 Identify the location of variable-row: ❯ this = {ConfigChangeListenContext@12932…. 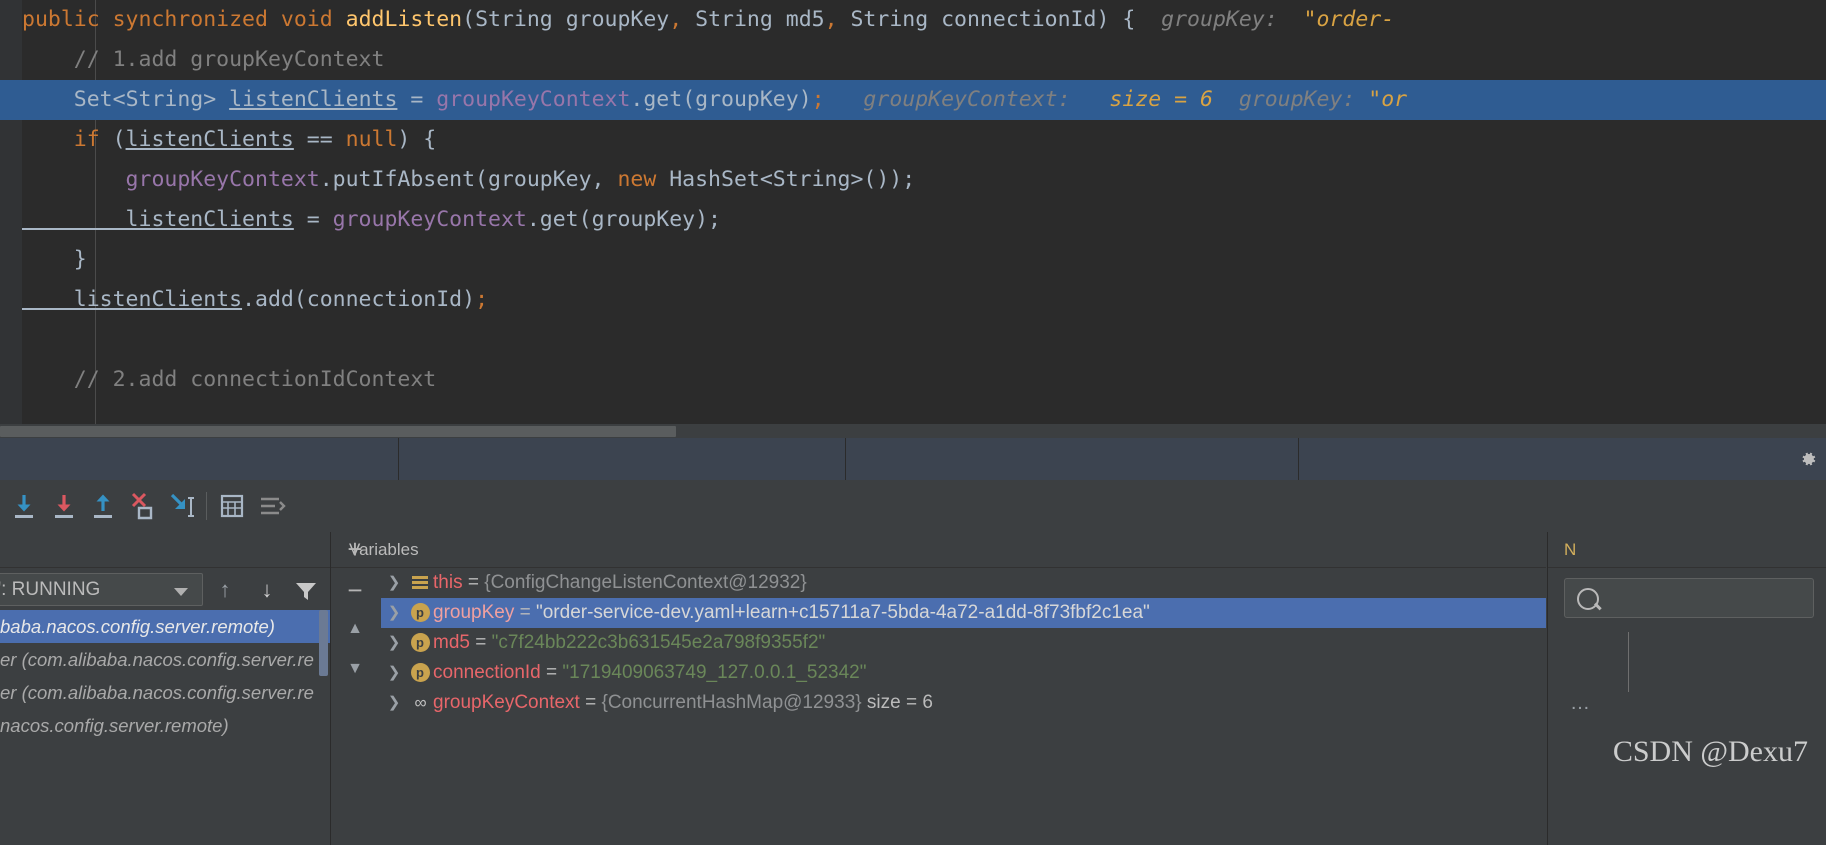
(963, 583).